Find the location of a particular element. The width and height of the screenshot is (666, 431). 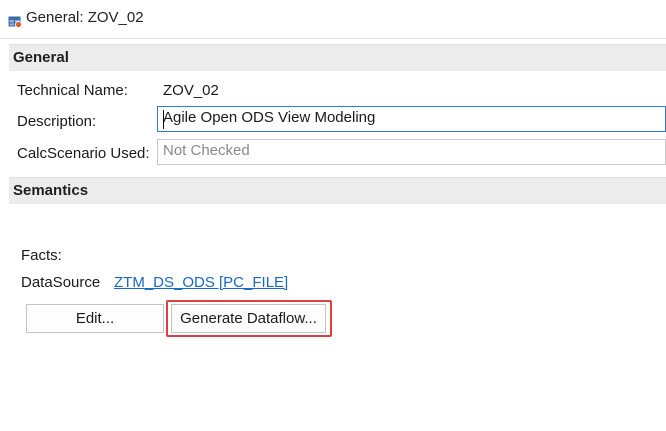

editor-title: General: ZOV_02 is located at coordinates (85, 17).